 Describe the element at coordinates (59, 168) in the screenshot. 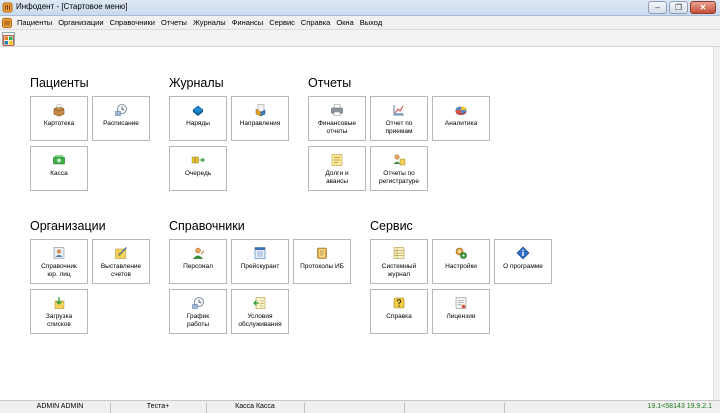

I see `tile-cashbox: Касса` at that location.